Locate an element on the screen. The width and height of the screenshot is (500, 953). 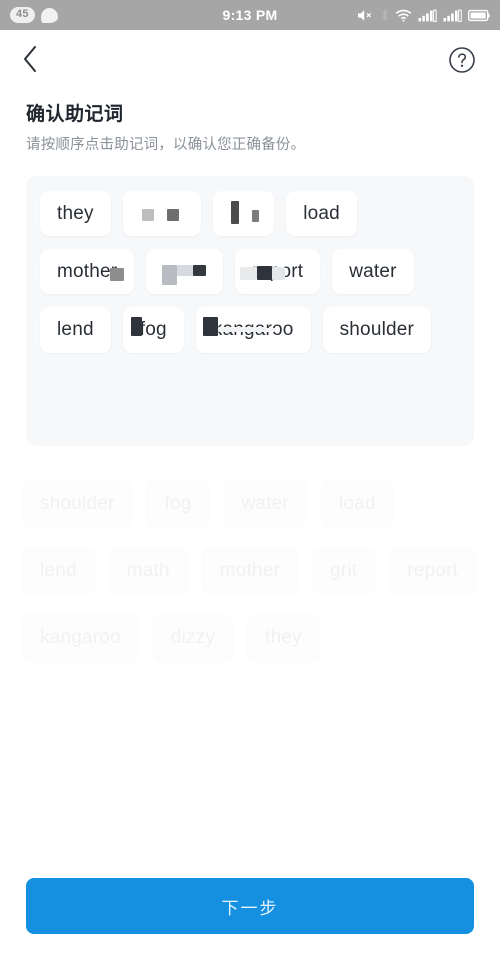
wifi-icon is located at coordinates (403, 15).